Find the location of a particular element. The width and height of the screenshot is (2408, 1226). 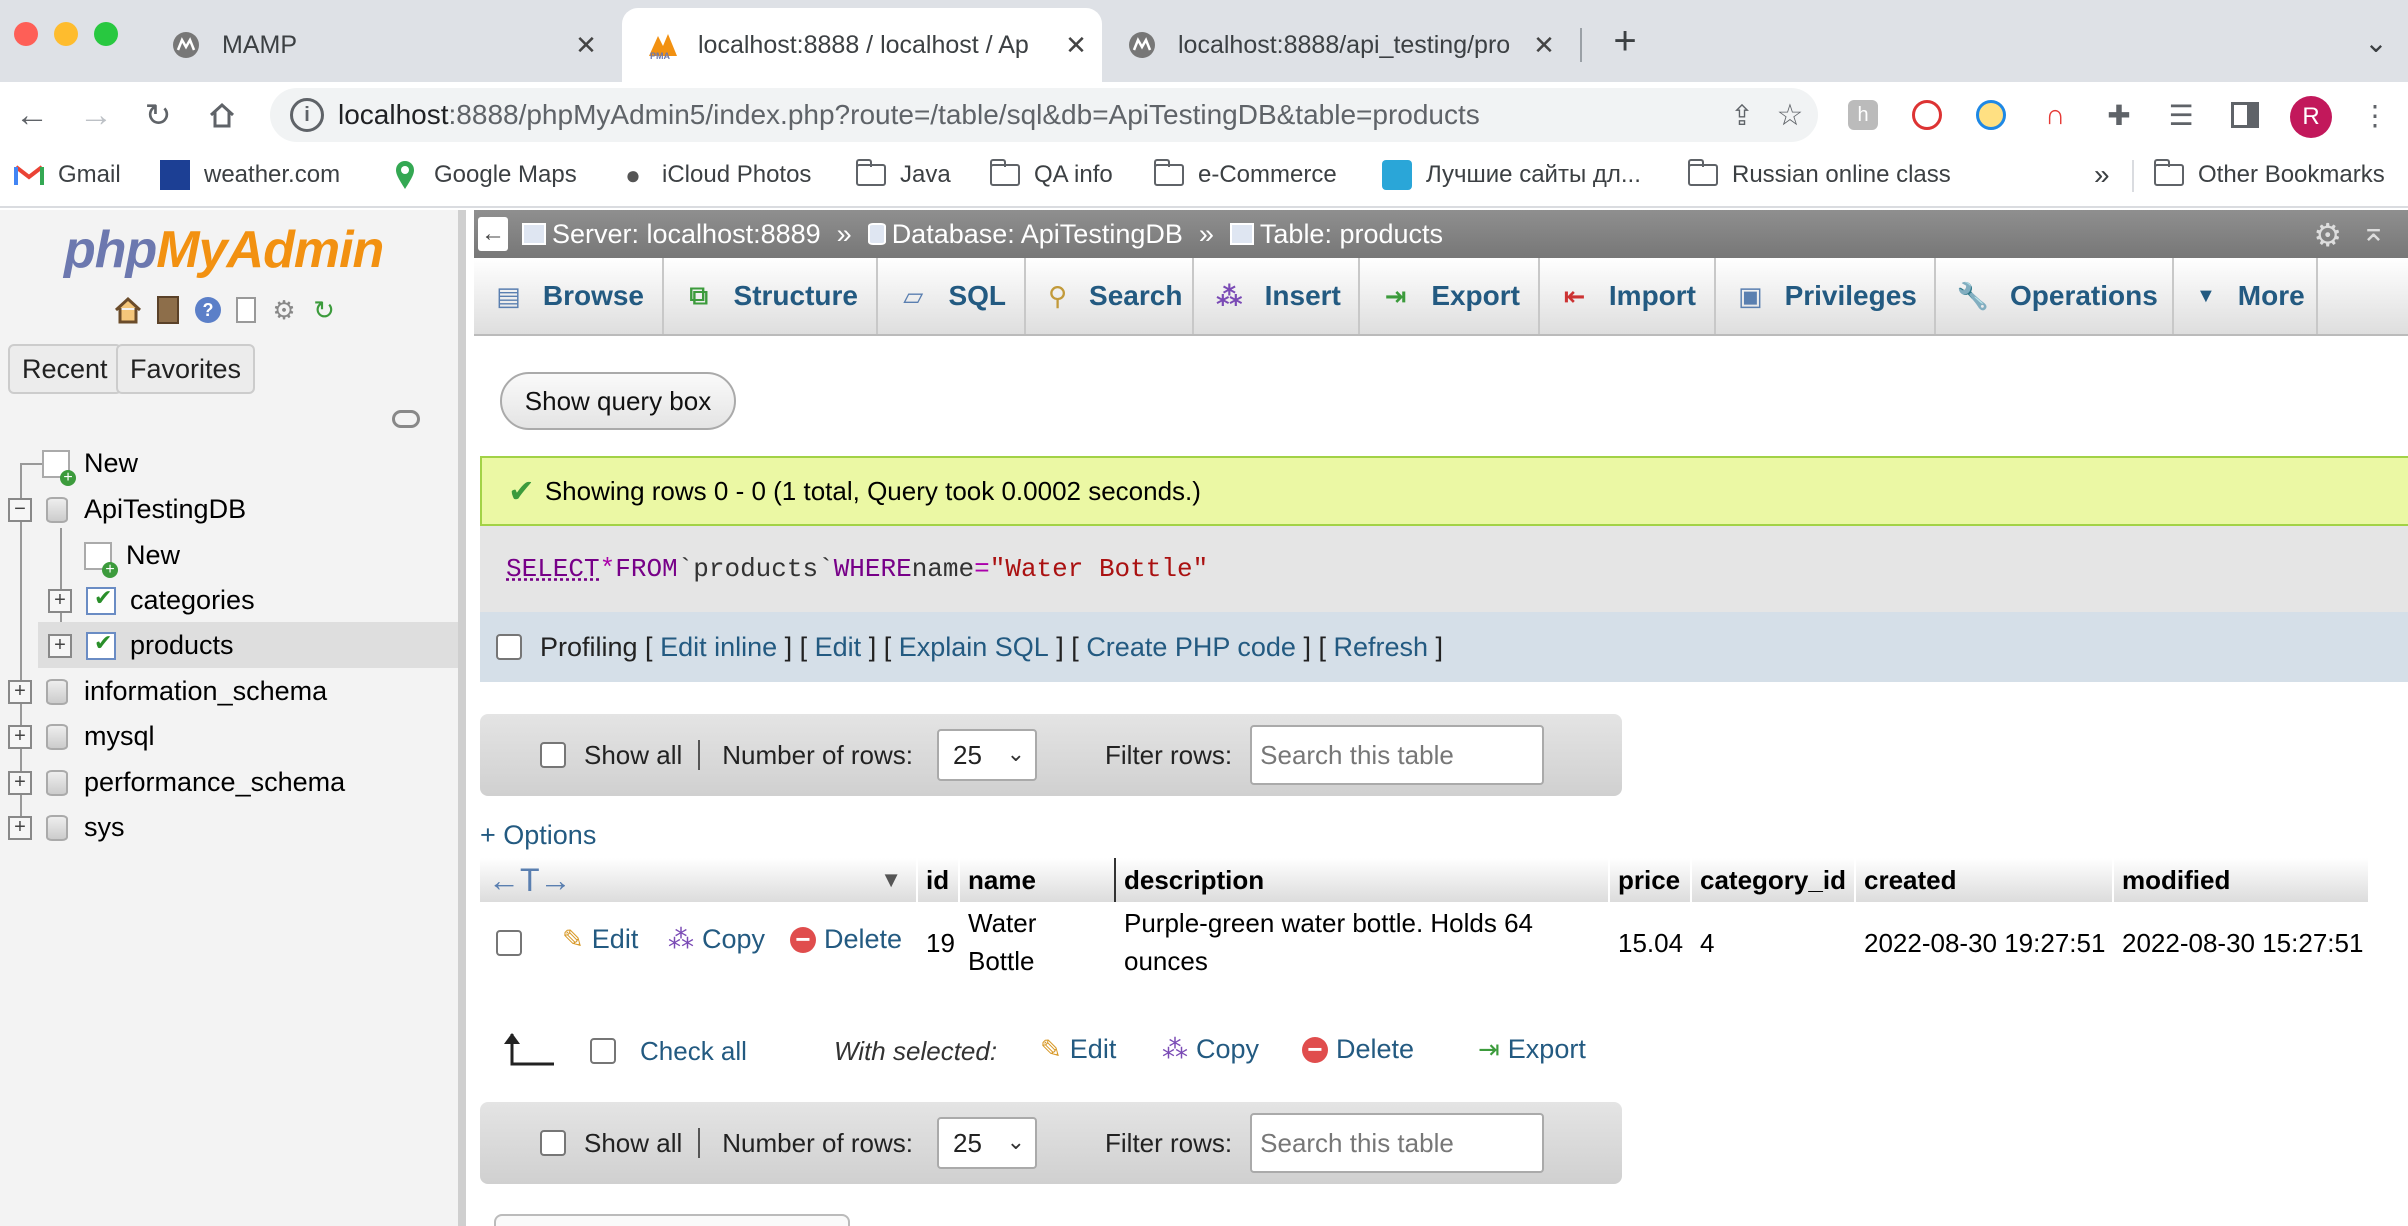

row-select-checkbox is located at coordinates (509, 943).